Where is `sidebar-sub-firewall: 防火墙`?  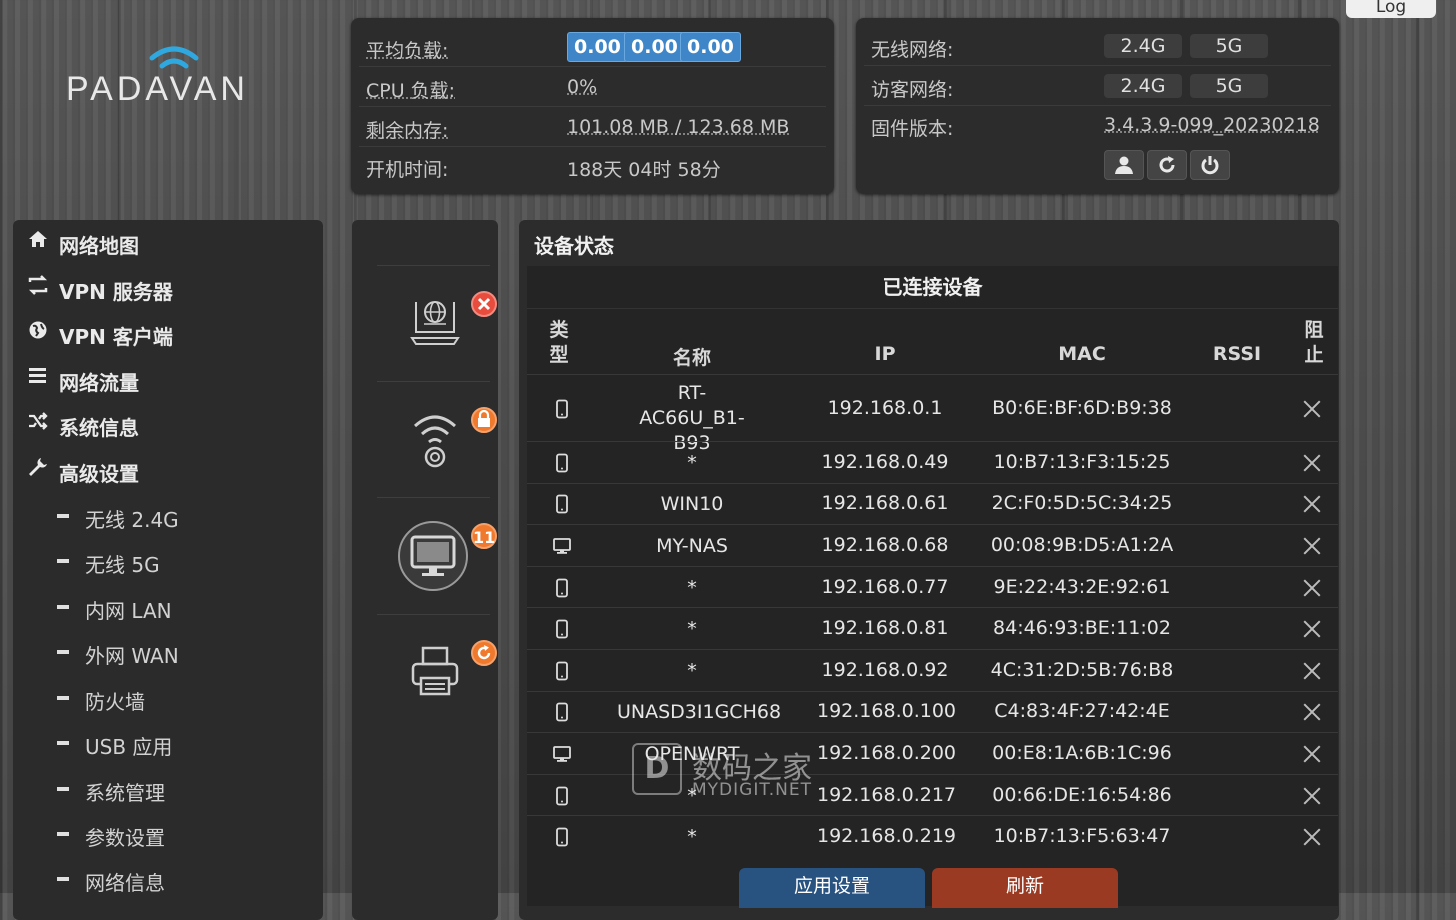 sidebar-sub-firewall: 防火墙 is located at coordinates (168, 698).